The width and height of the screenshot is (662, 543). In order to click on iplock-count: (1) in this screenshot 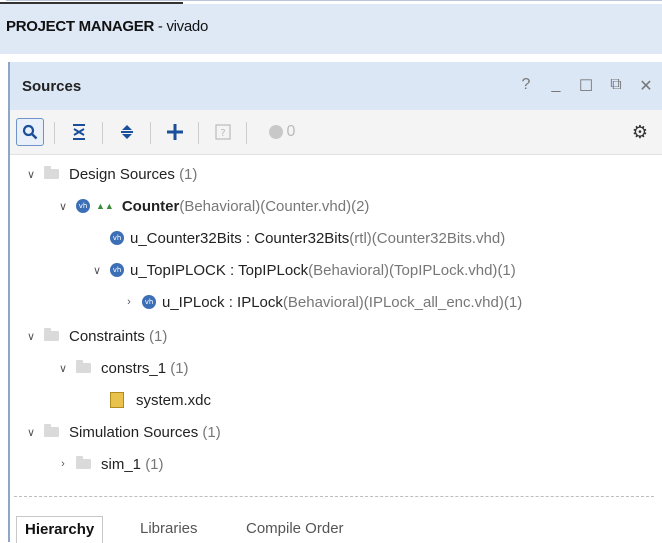, I will do `click(513, 302)`.